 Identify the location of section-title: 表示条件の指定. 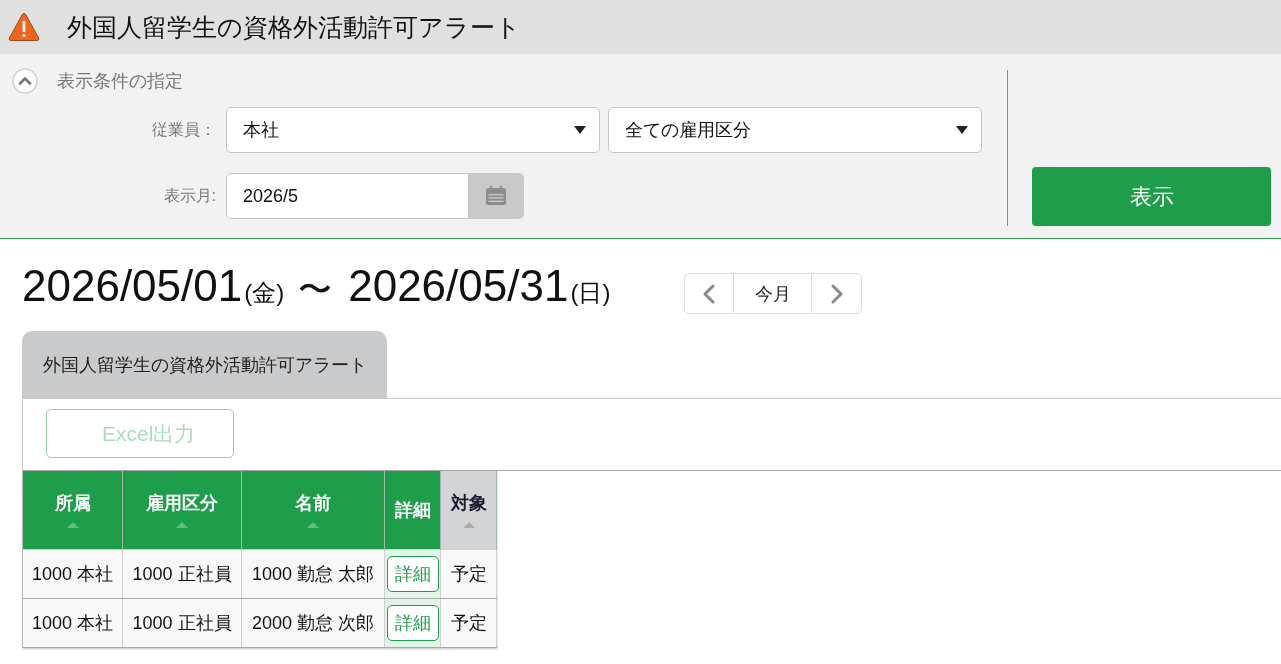
(120, 81).